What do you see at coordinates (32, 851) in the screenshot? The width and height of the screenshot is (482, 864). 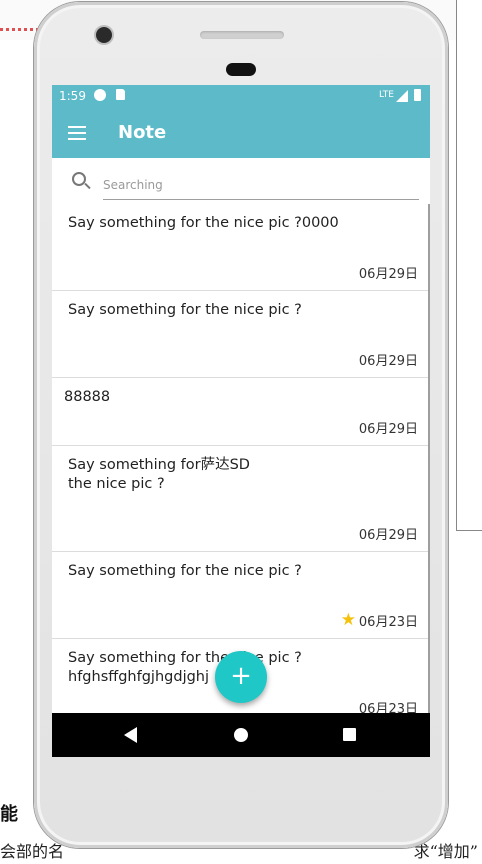 I see `background-text-fragment-left: 会部的名` at bounding box center [32, 851].